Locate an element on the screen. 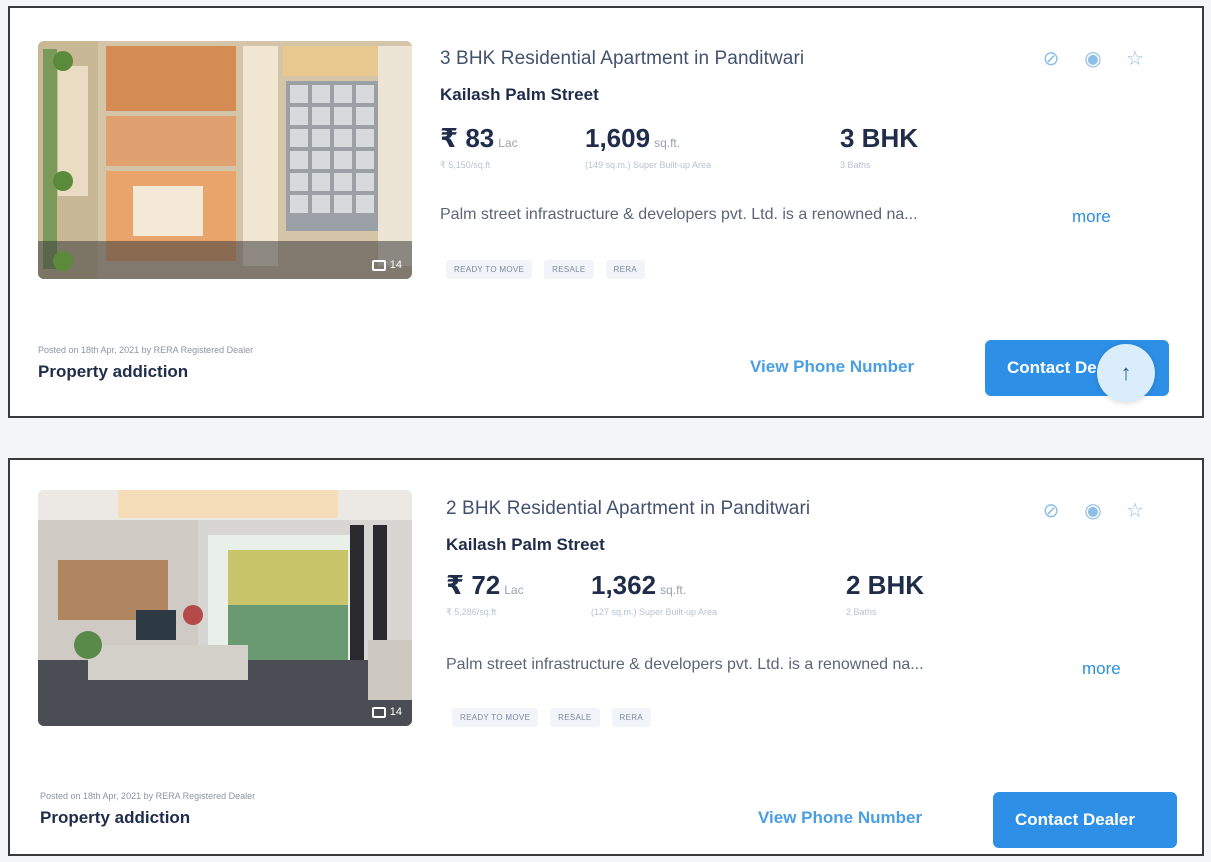 This screenshot has width=1211, height=862. price-metric: ₹ 83 Lac ₹ 5,150/sq.ft is located at coordinates (479, 147).